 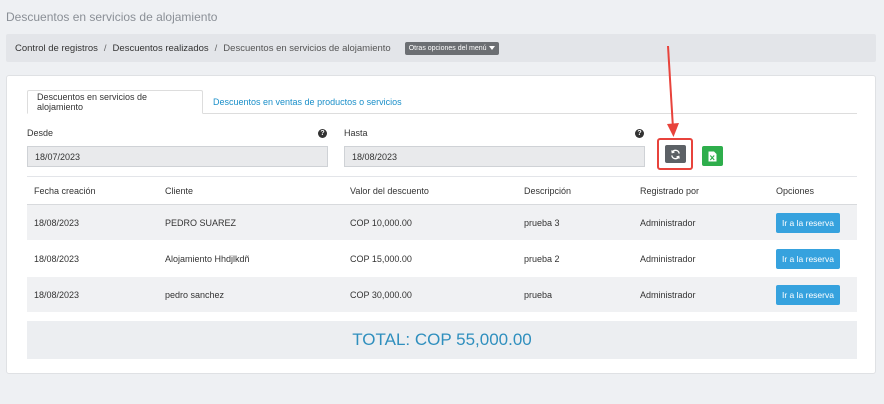 What do you see at coordinates (542, 258) in the screenshot?
I see `cell-descripcion: prueba 2` at bounding box center [542, 258].